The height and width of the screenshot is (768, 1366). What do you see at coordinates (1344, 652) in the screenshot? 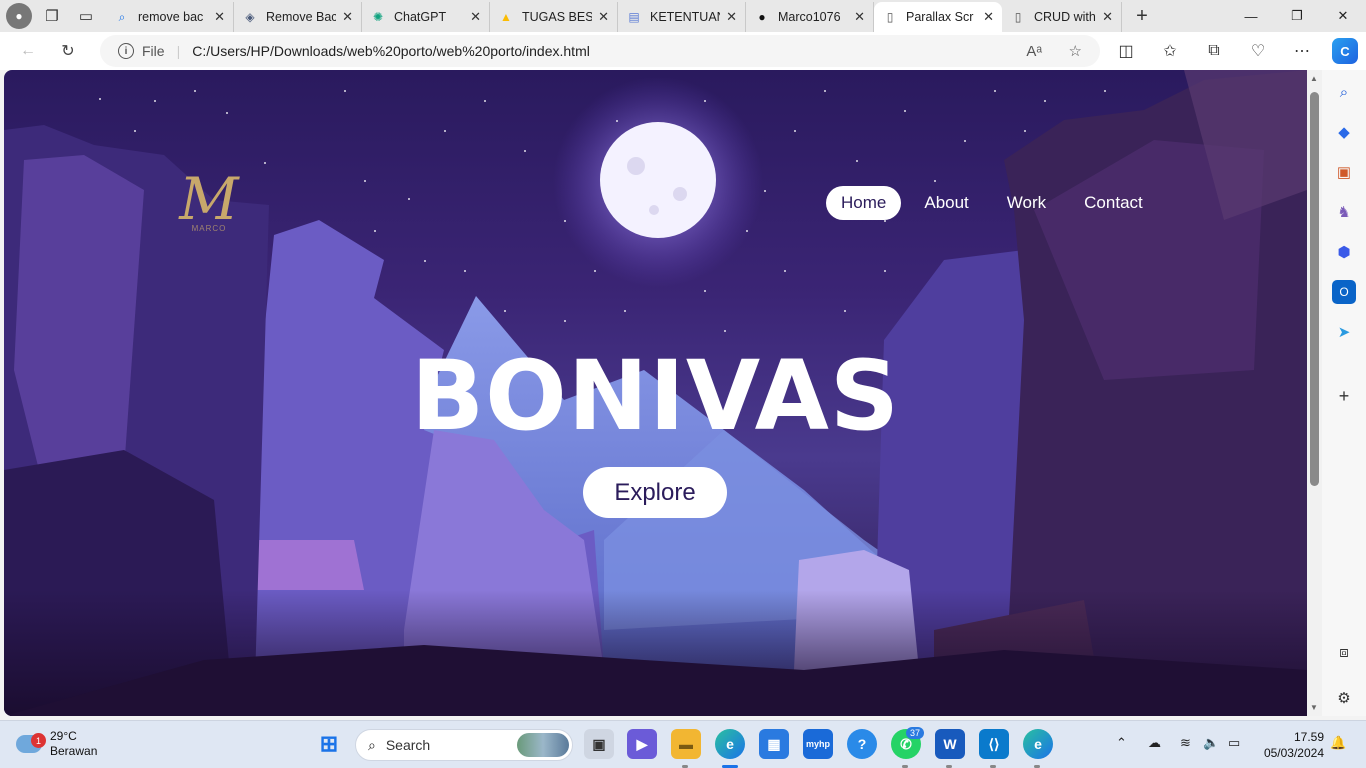
I see `sidebar-screenshot-icon: ⧈` at bounding box center [1344, 652].